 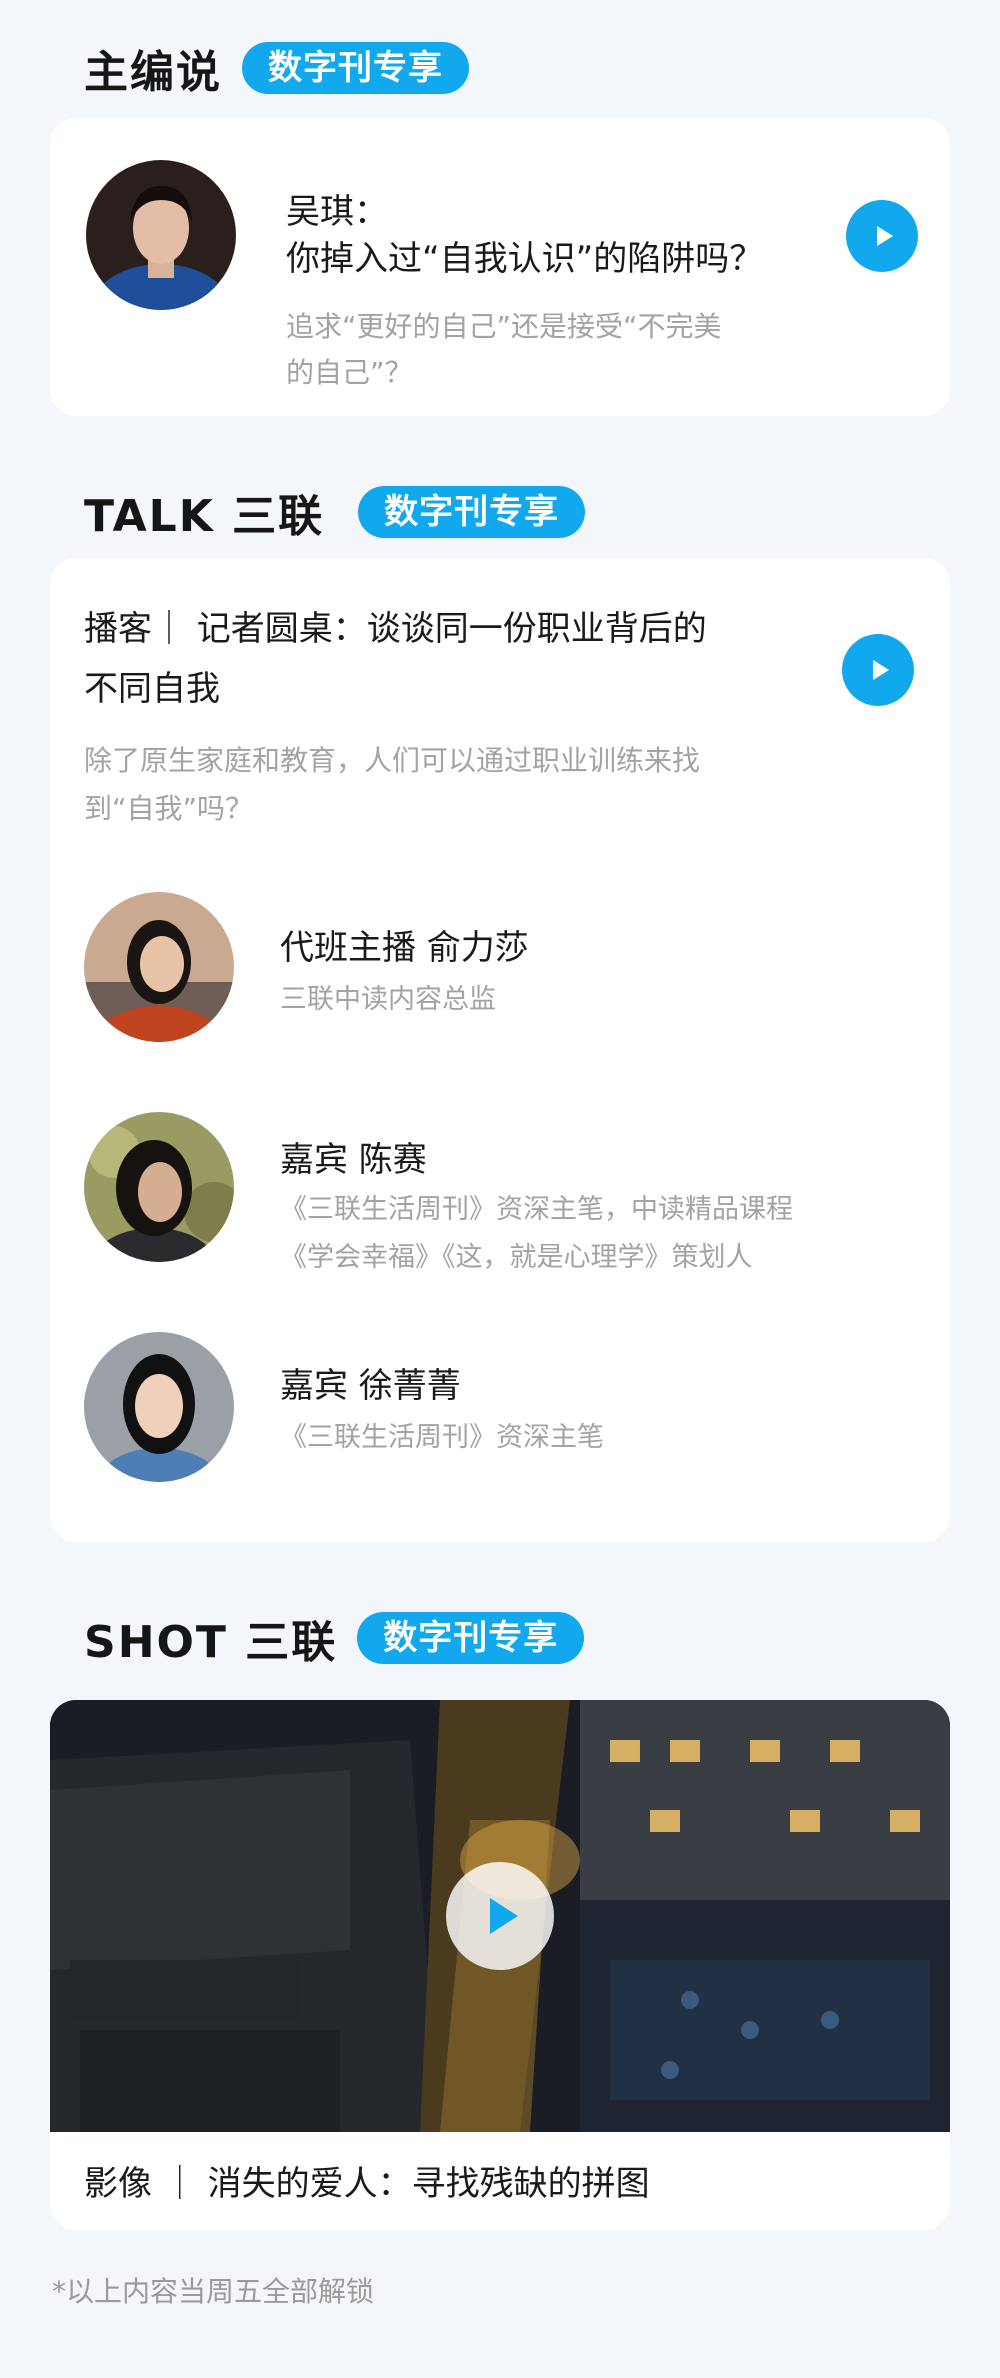 I want to click on section-title-editor: 主编说, so click(x=153, y=72).